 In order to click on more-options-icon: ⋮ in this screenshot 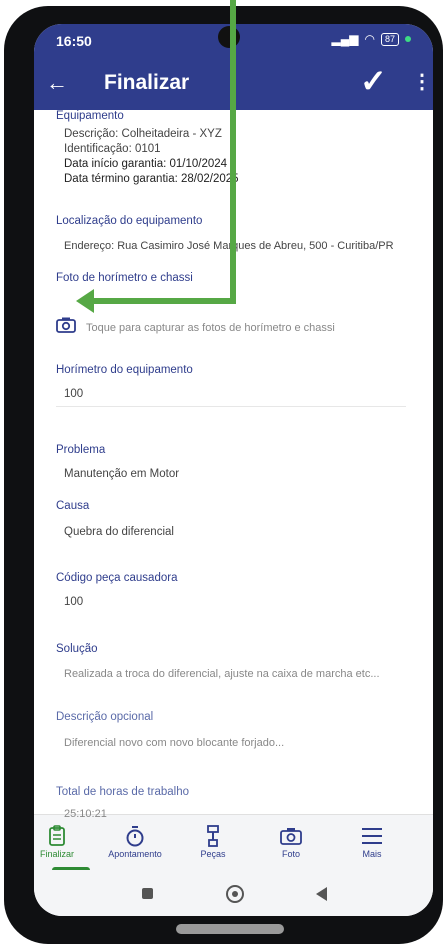, I will do `click(422, 81)`.